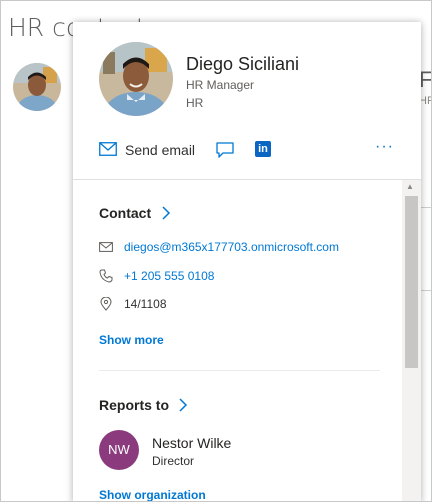  Describe the element at coordinates (191, 443) in the screenshot. I see `manager-name: Nestor Wilke` at that location.